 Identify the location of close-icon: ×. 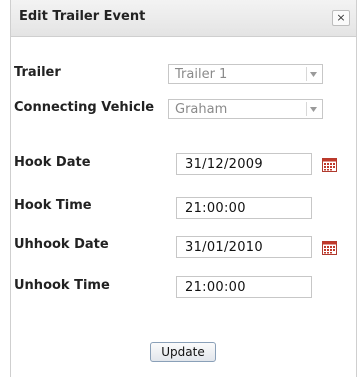
(341, 17).